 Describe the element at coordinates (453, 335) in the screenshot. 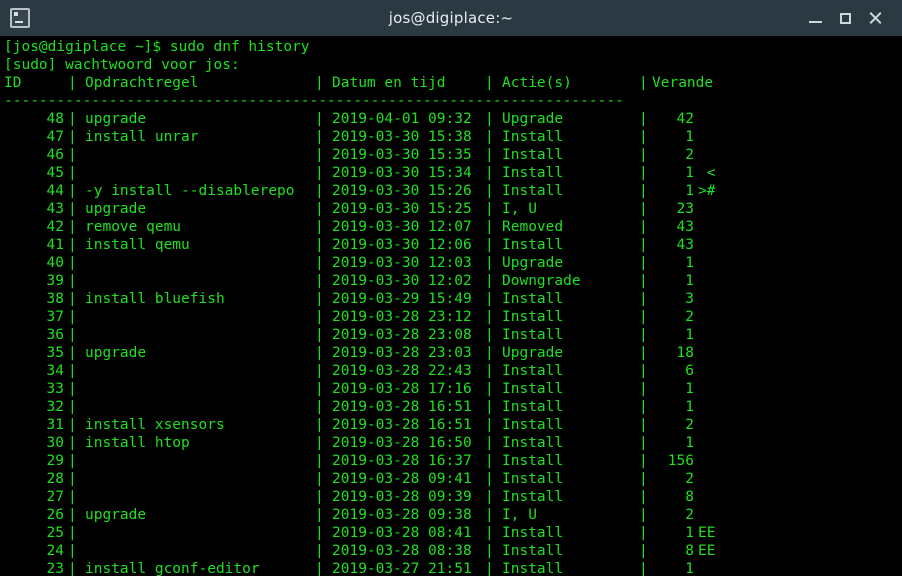

I see `table-row: 36 | | 2019-03-28 23:08 | Install | 1` at that location.